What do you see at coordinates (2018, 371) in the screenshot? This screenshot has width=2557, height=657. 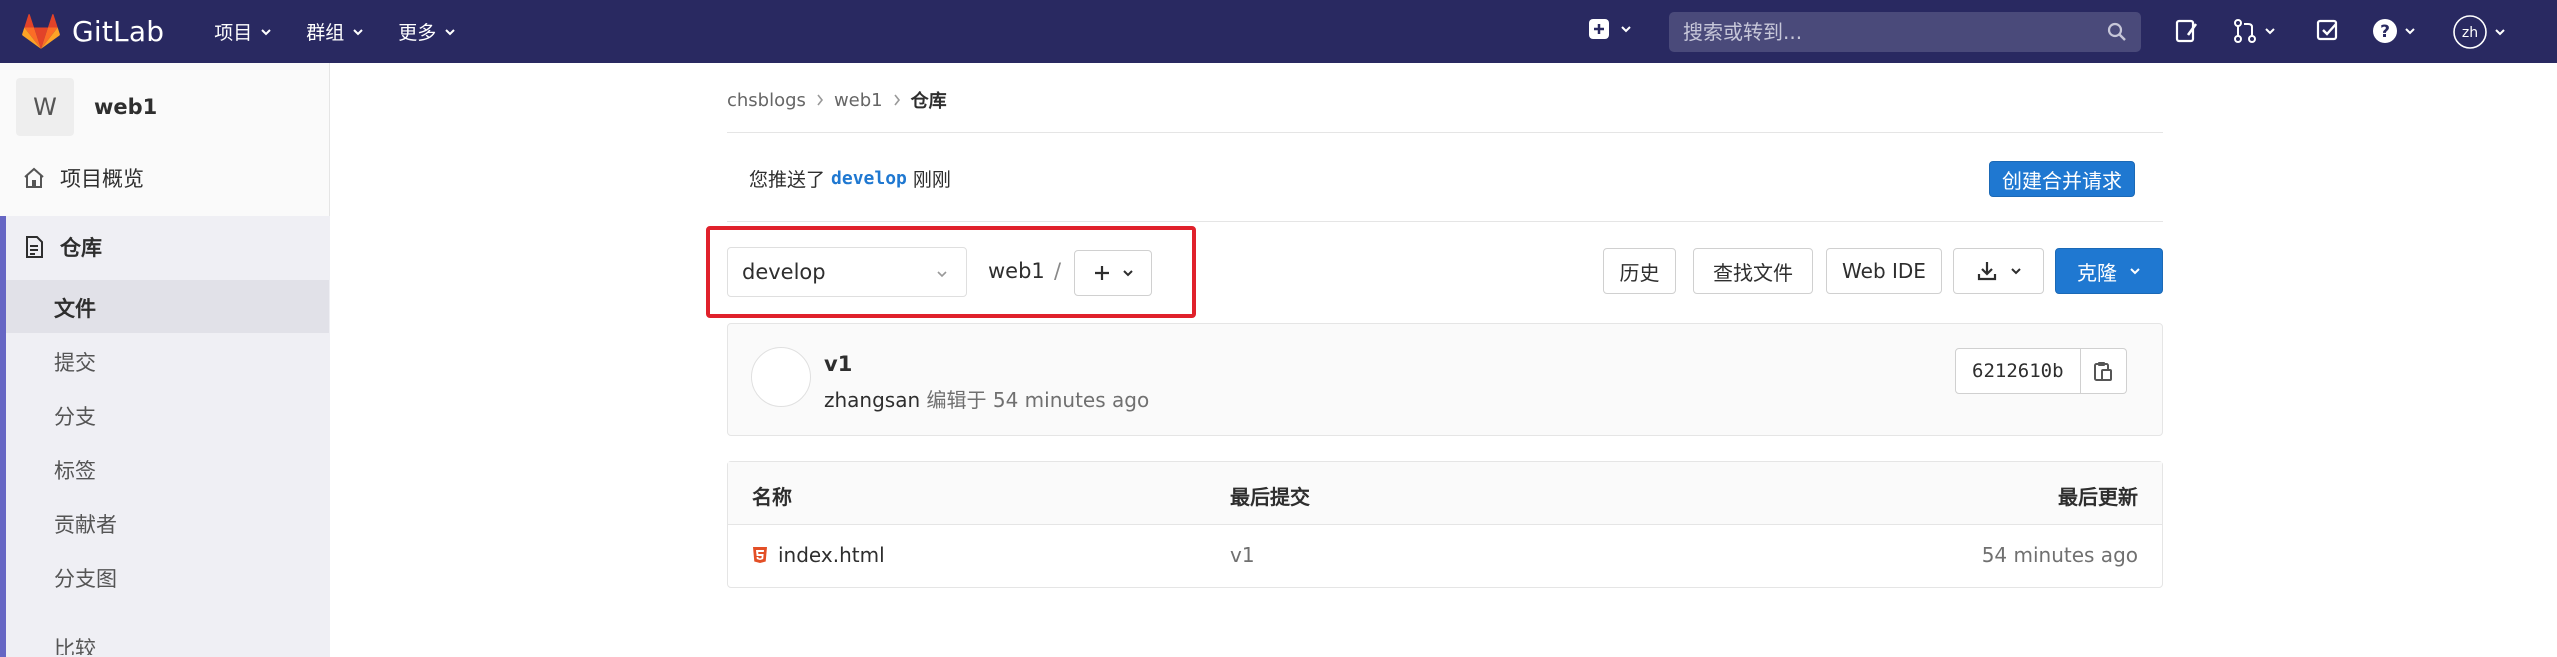 I see `commit-sha-link: 6212610b` at bounding box center [2018, 371].